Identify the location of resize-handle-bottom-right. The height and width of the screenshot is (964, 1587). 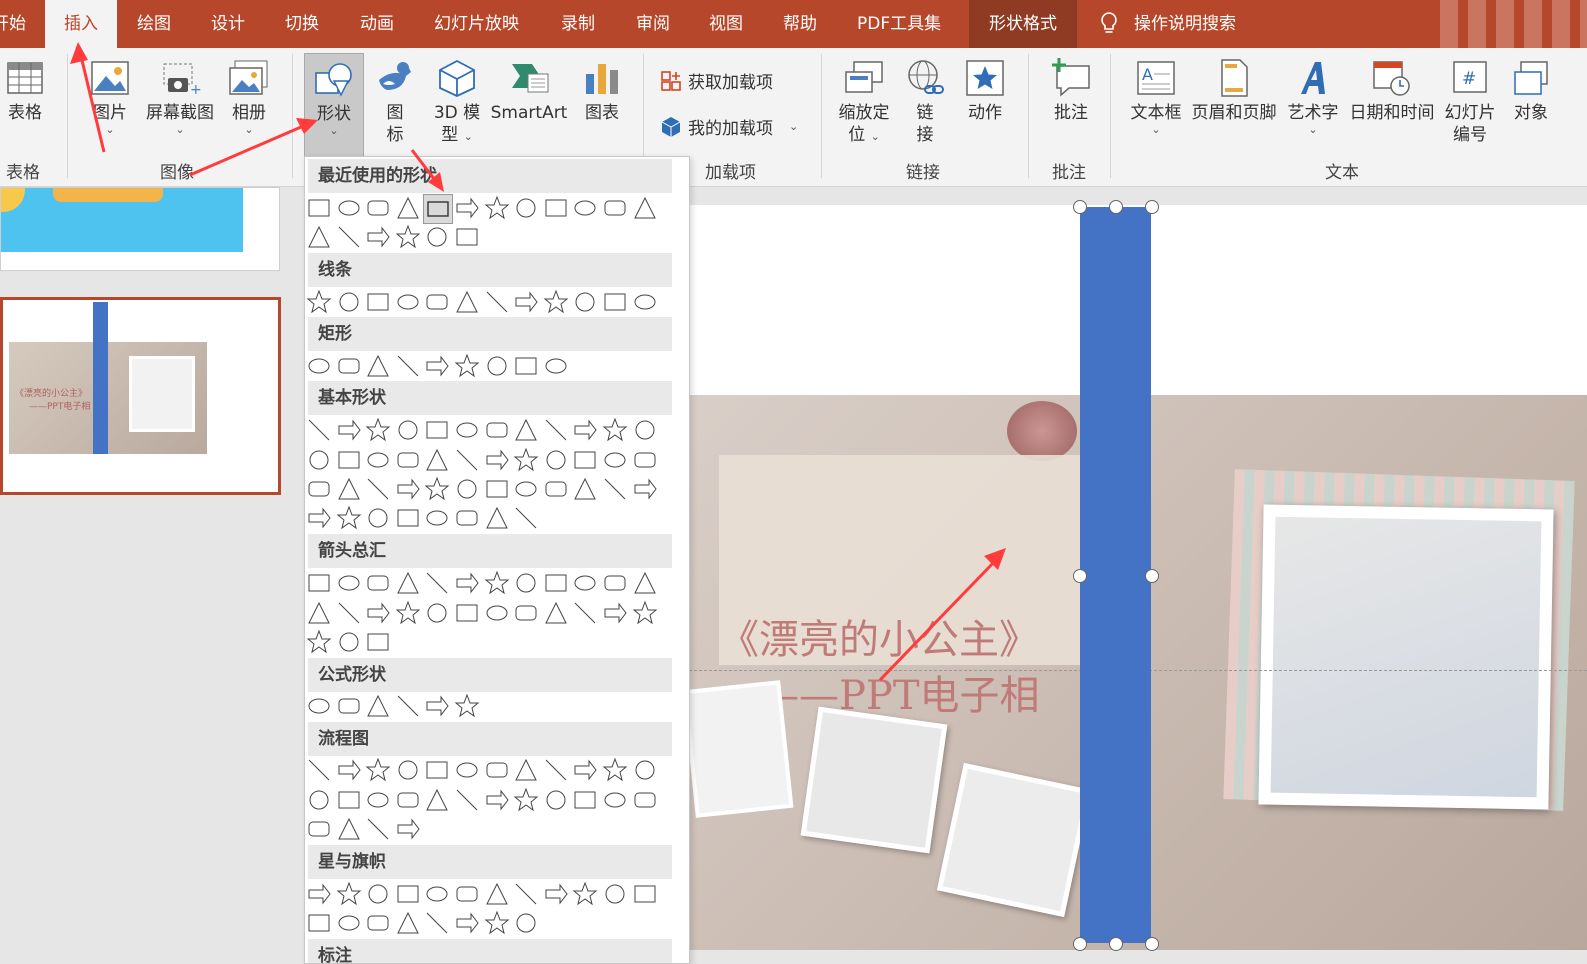
(1152, 944).